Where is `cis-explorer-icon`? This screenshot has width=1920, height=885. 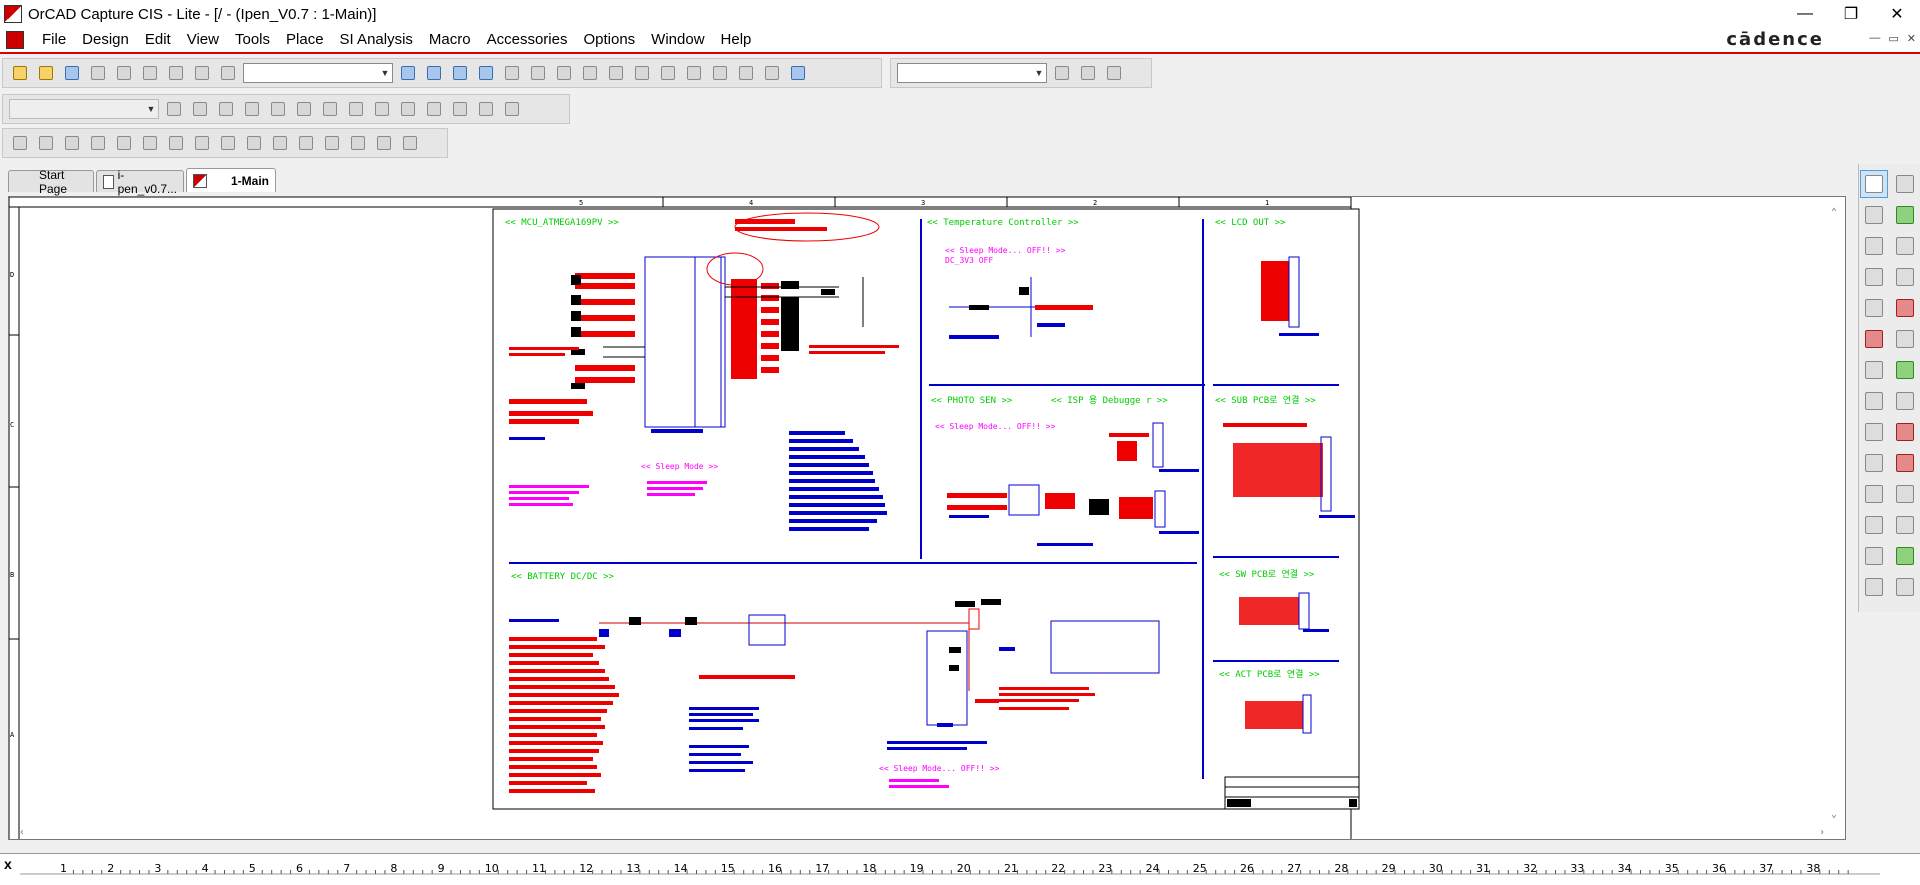
cis-explorer-icon is located at coordinates (20, 143).